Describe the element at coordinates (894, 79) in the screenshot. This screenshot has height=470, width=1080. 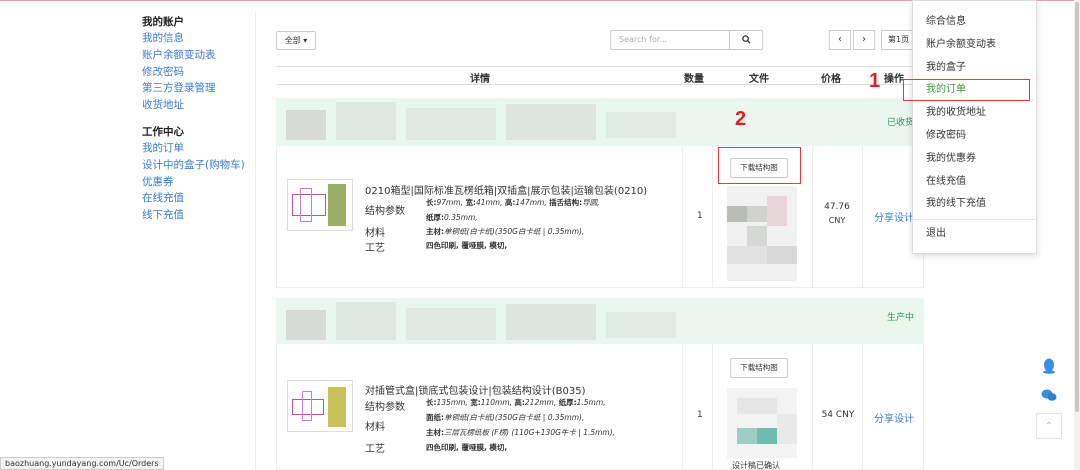
I see `header-ops: 操作` at that location.